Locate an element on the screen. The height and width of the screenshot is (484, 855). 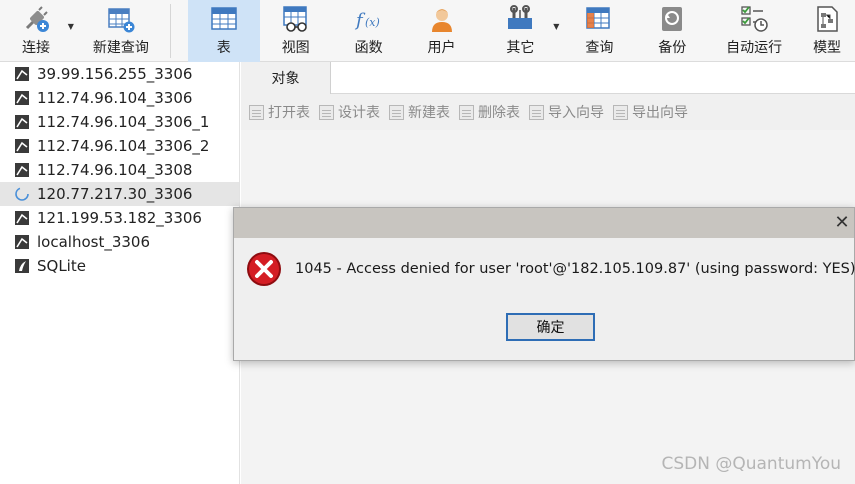
automation-button: 自动运行 is located at coordinates (754, 31).